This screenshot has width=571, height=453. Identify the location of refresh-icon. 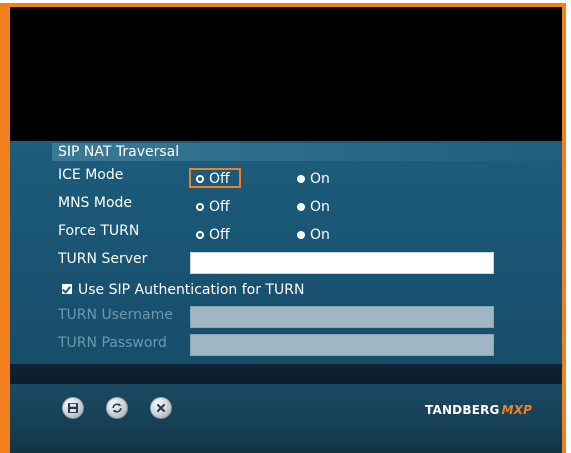
(117, 408).